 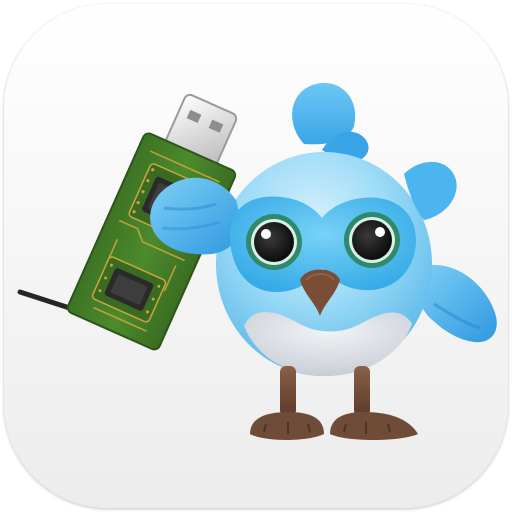 What do you see at coordinates (274, 242) in the screenshot?
I see `left-eye` at bounding box center [274, 242].